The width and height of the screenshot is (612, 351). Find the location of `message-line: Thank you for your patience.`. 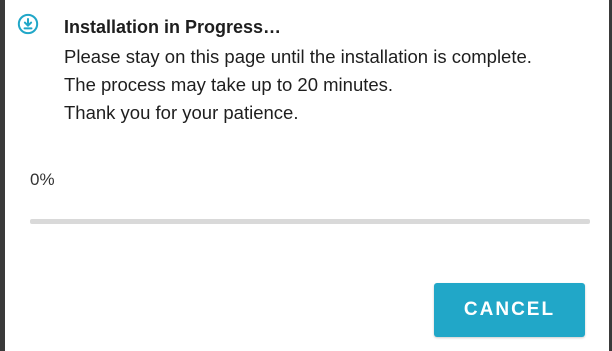

message-line: Thank you for your patience. is located at coordinates (181, 112).